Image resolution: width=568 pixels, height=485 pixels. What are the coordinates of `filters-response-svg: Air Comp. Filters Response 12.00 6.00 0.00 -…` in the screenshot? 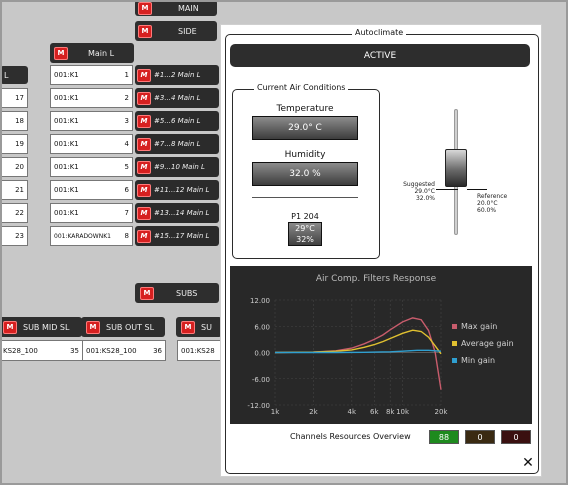 It's located at (380, 345).